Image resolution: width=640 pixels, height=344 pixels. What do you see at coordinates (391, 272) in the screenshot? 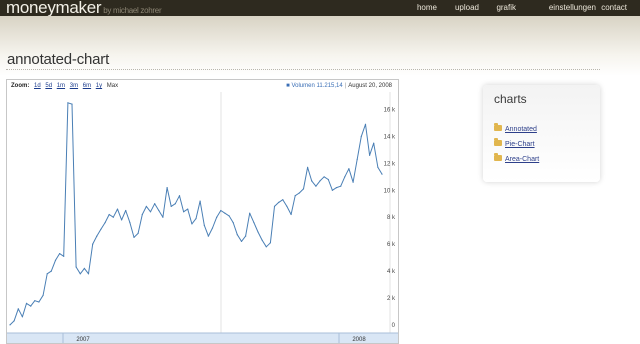
I see `y-tick-label: 4 k` at bounding box center [391, 272].